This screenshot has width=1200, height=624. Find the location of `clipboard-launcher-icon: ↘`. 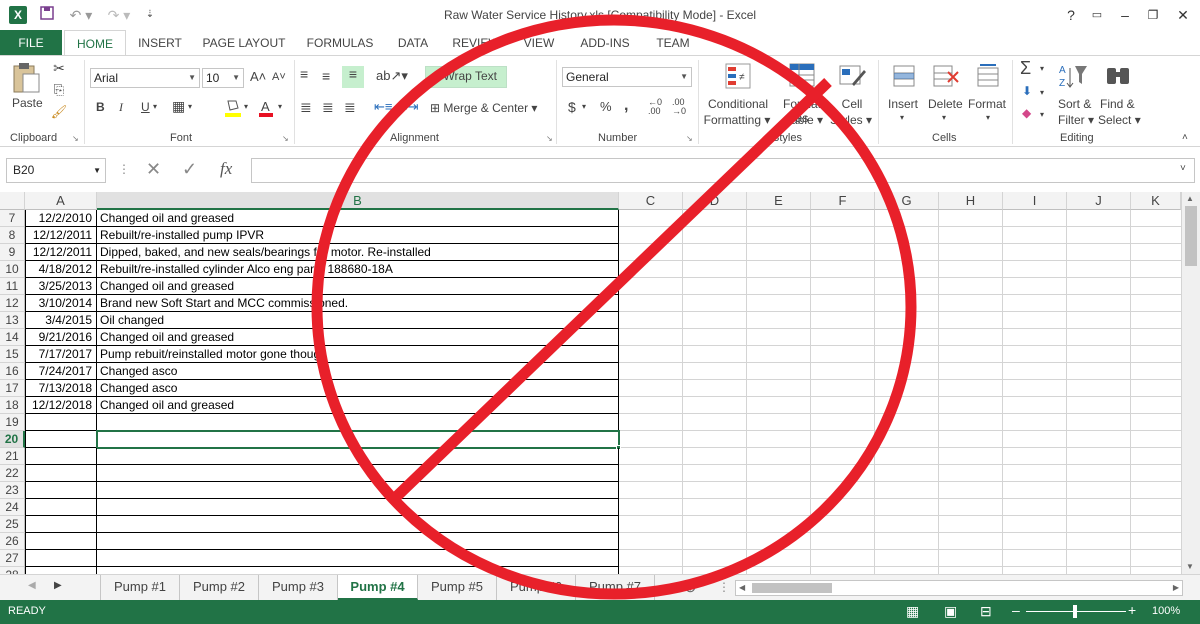

clipboard-launcher-icon: ↘ is located at coordinates (75, 138).